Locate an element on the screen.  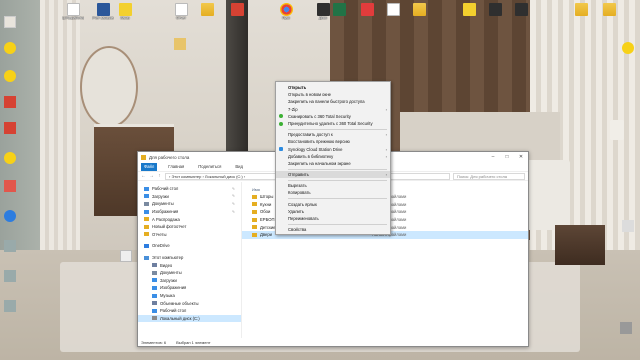
yellow-icon is located at coordinates (125, 9).